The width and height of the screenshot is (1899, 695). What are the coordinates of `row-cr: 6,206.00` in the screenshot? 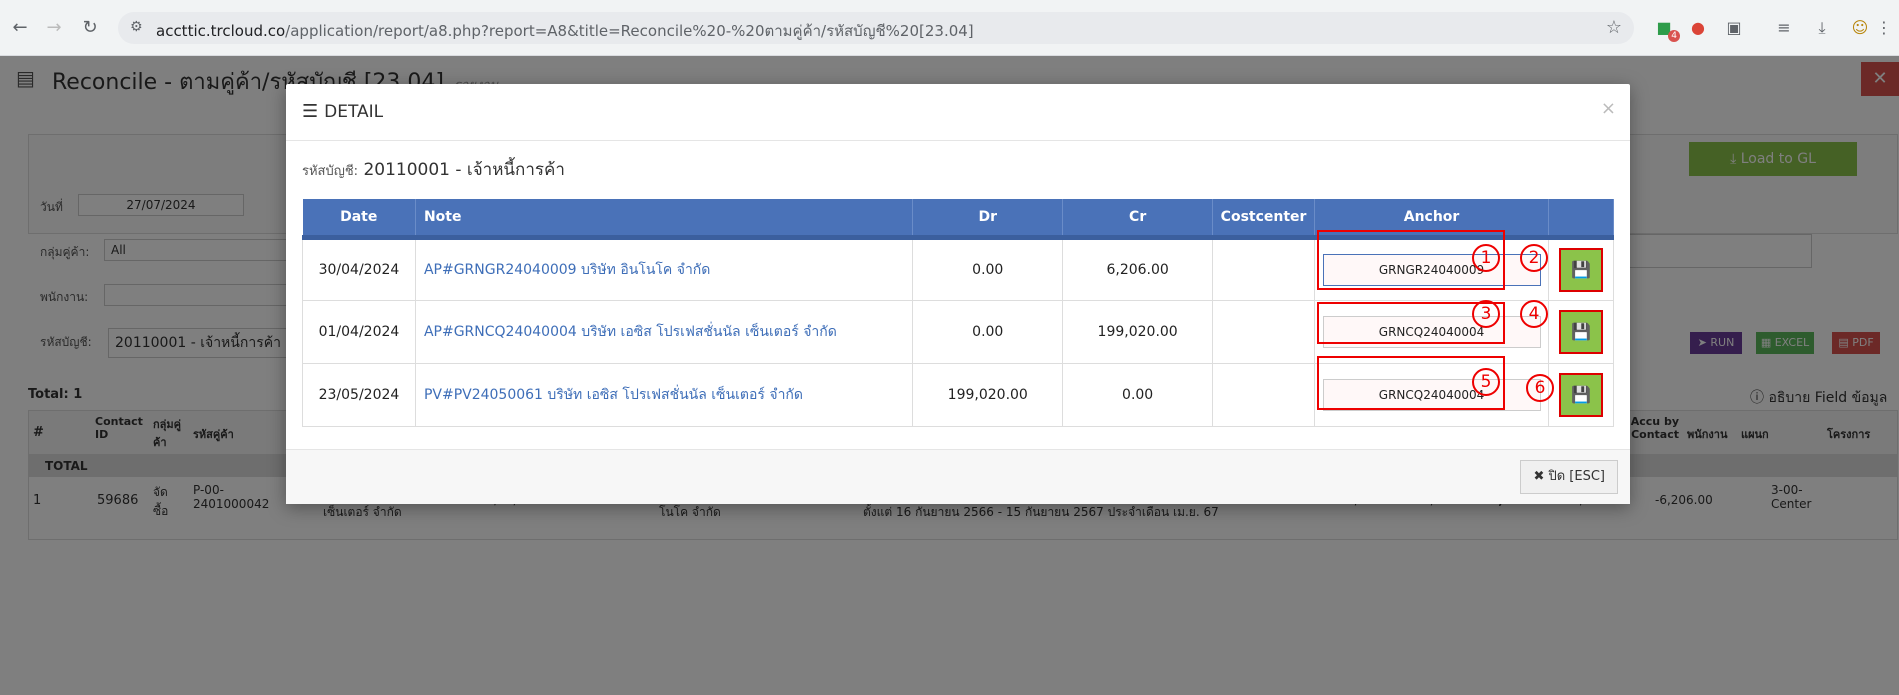 It's located at (1138, 268).